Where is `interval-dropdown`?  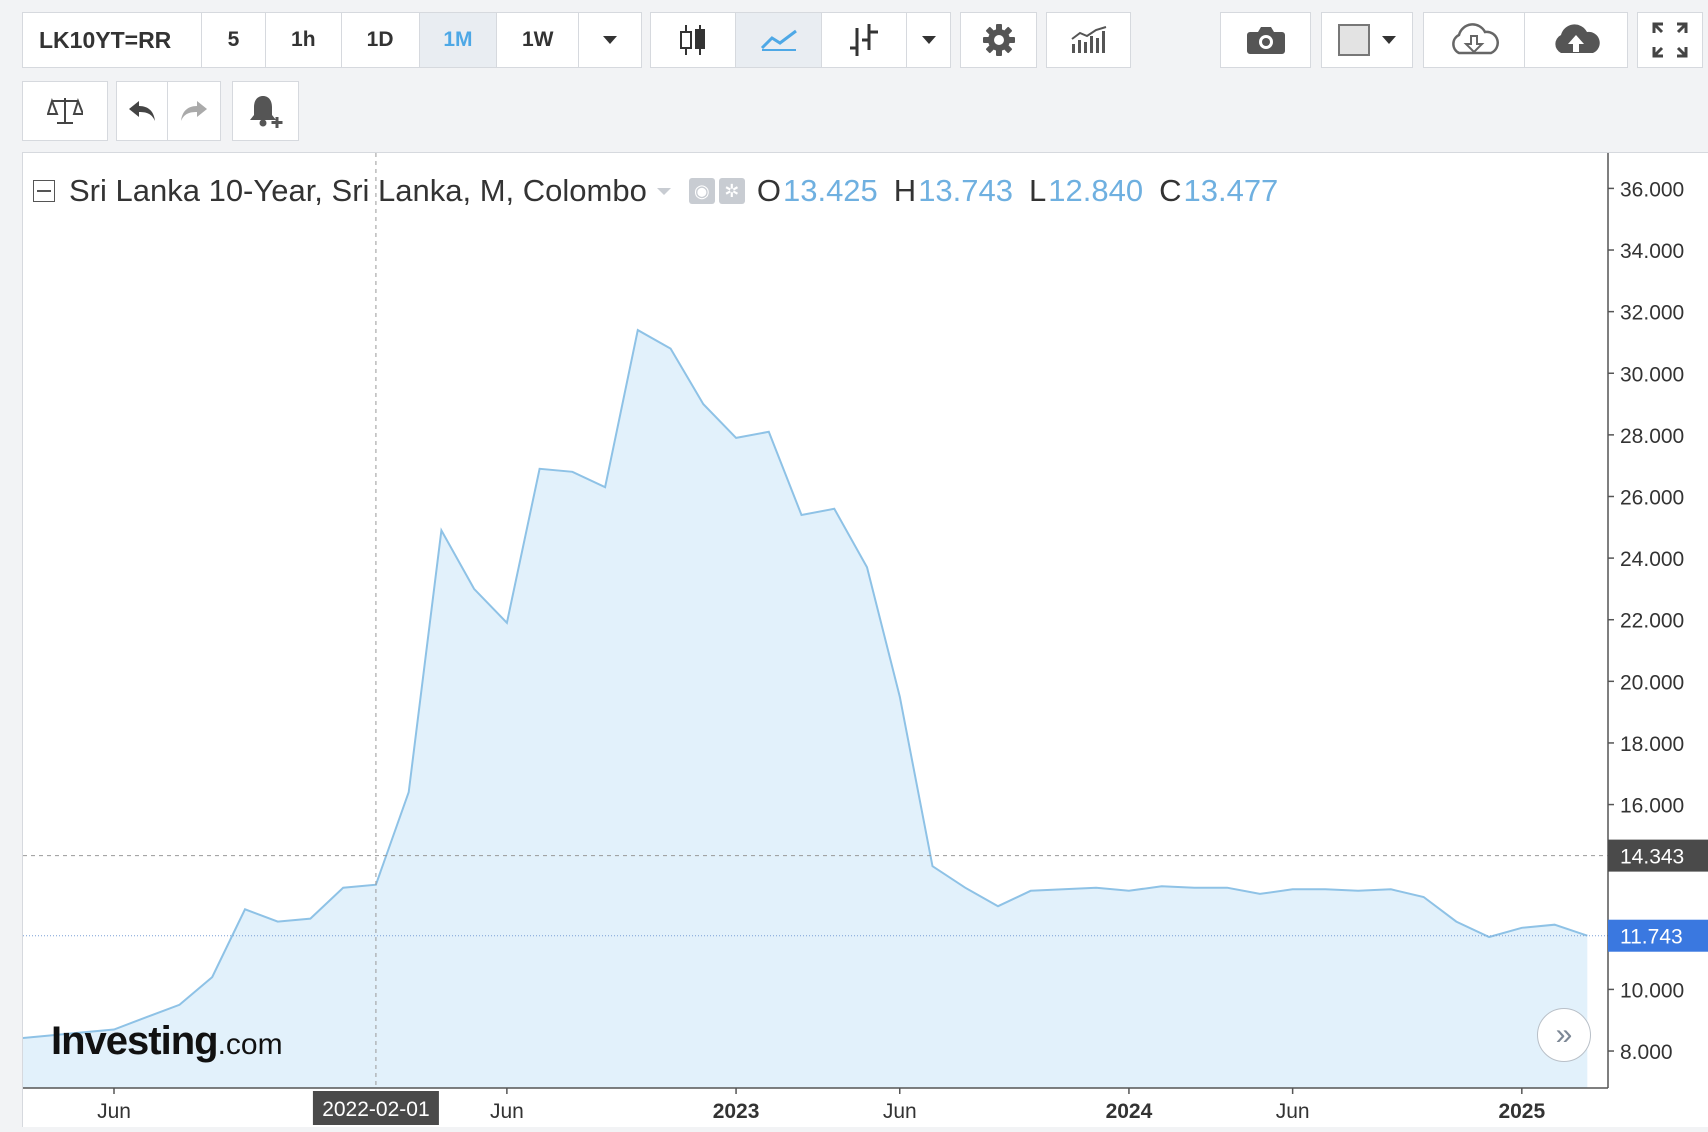 interval-dropdown is located at coordinates (610, 40).